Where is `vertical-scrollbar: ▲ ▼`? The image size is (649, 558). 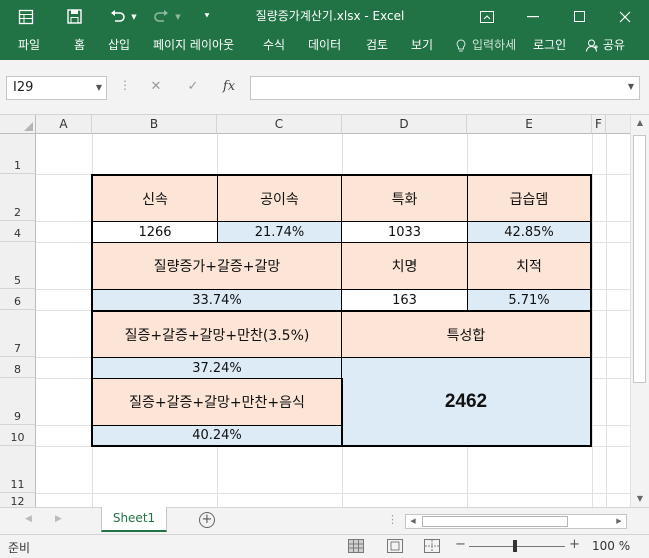 vertical-scrollbar: ▲ ▼ is located at coordinates (639, 311).